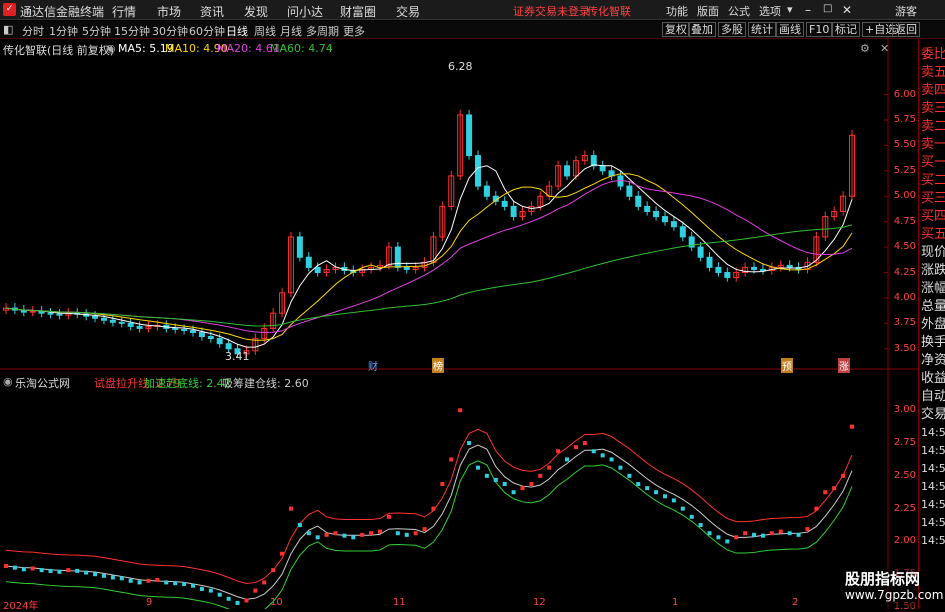 The image size is (945, 612). I want to click on menu-shichang: 市场, so click(169, 11).